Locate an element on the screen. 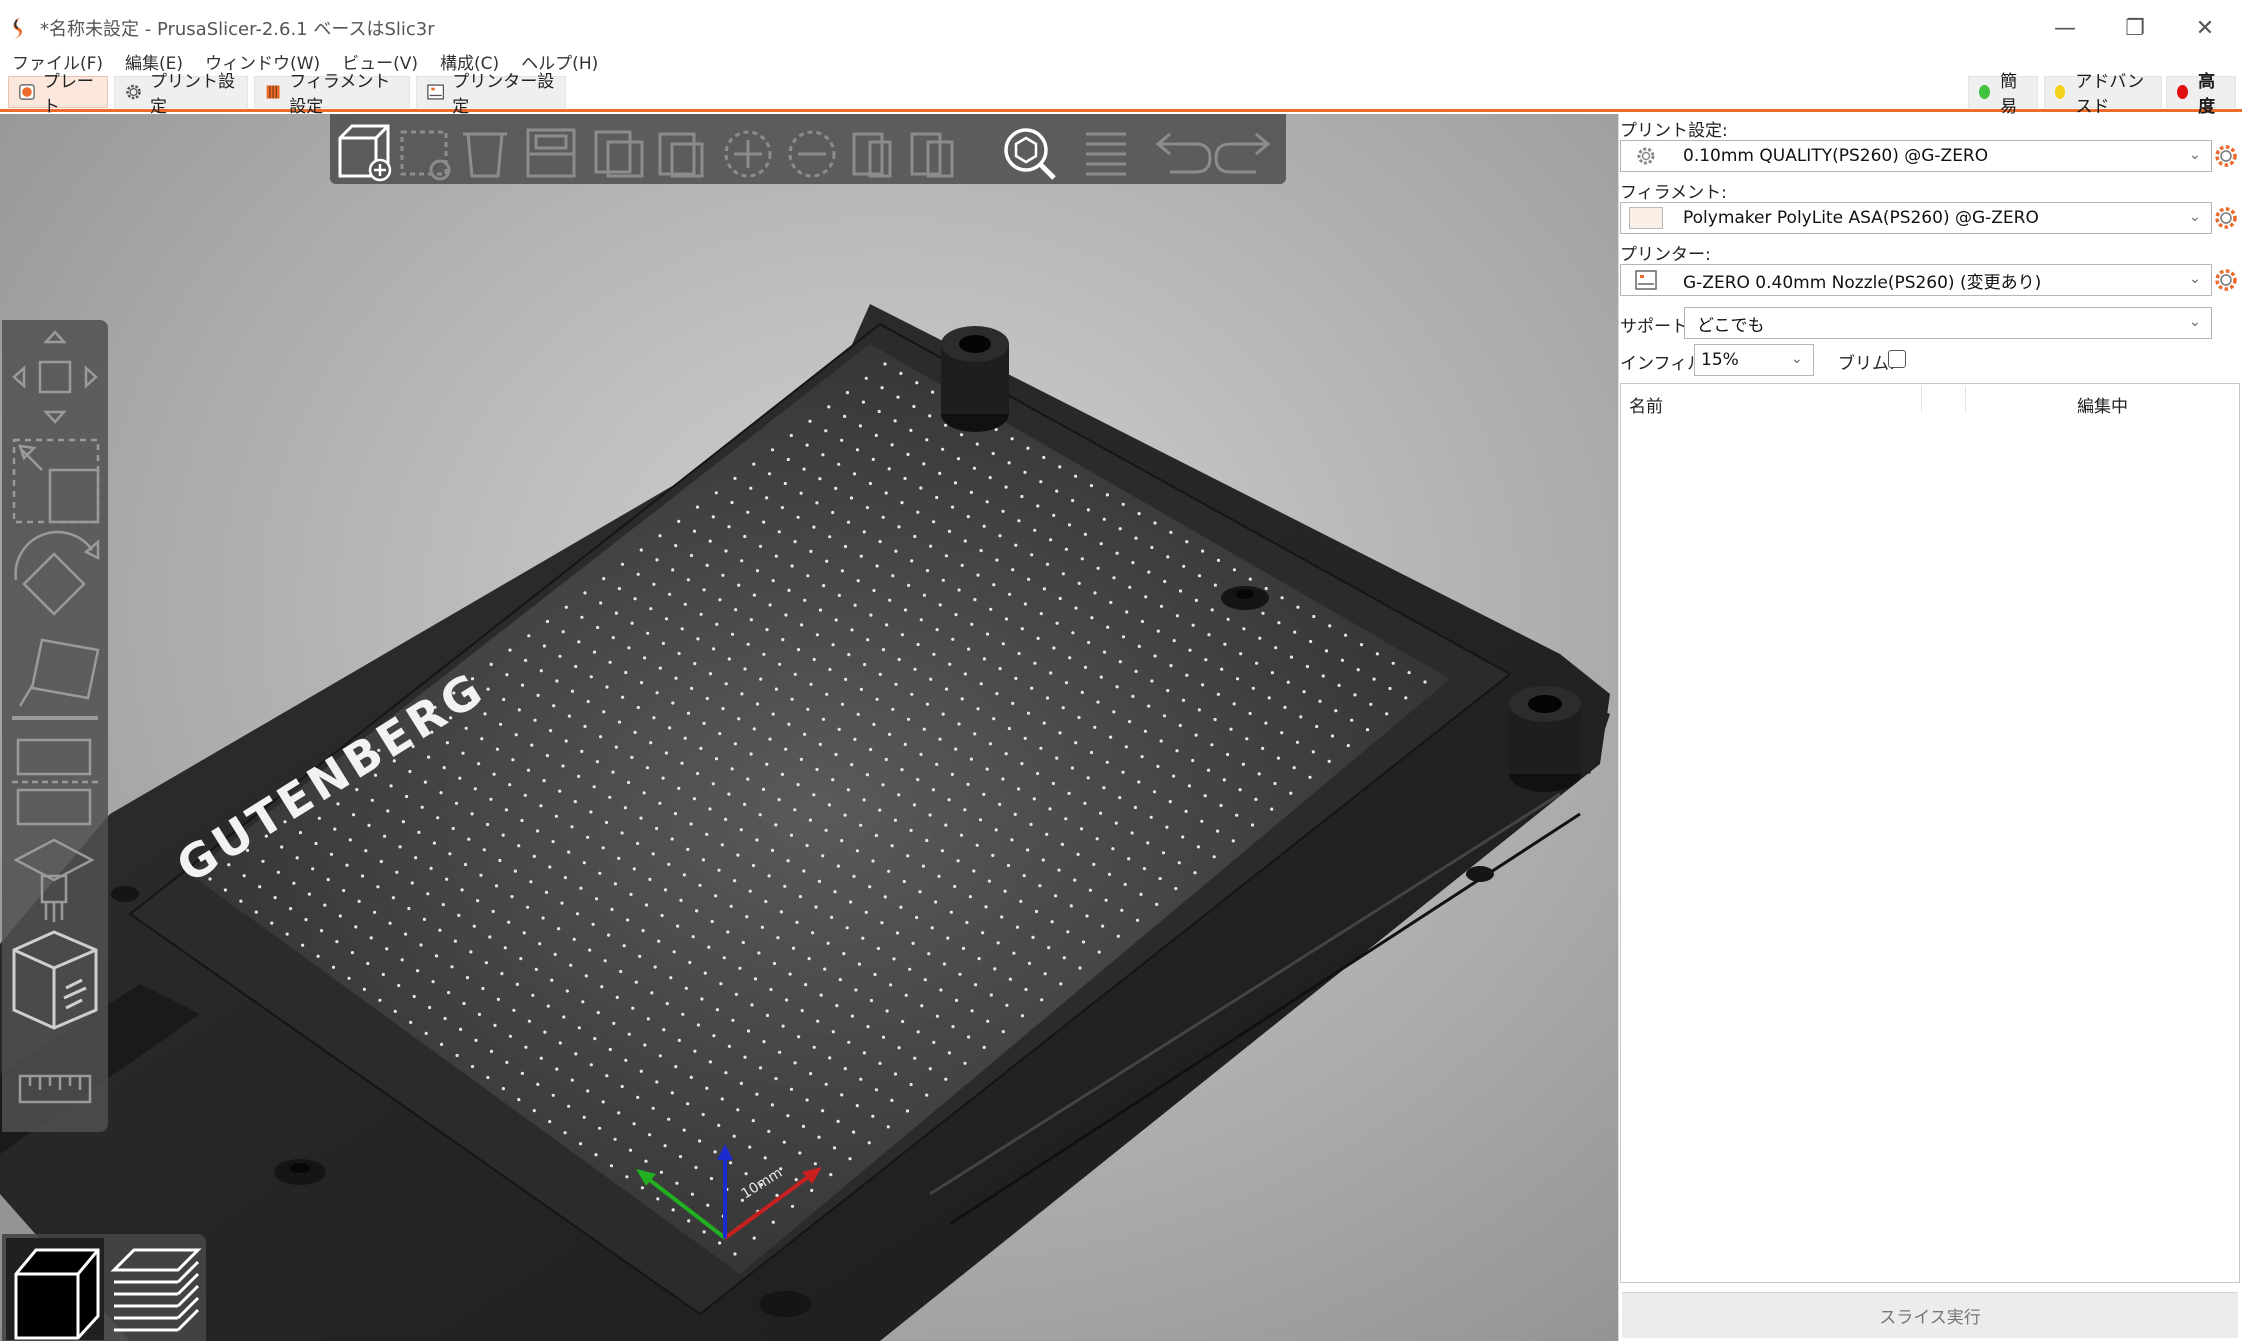  slice-now-button: スライス実行 is located at coordinates (1930, 1315).